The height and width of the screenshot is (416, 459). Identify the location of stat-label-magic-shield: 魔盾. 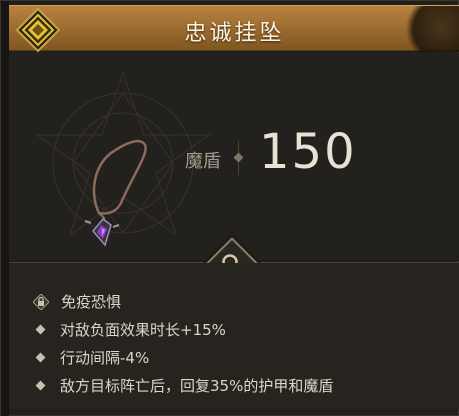
(203, 161).